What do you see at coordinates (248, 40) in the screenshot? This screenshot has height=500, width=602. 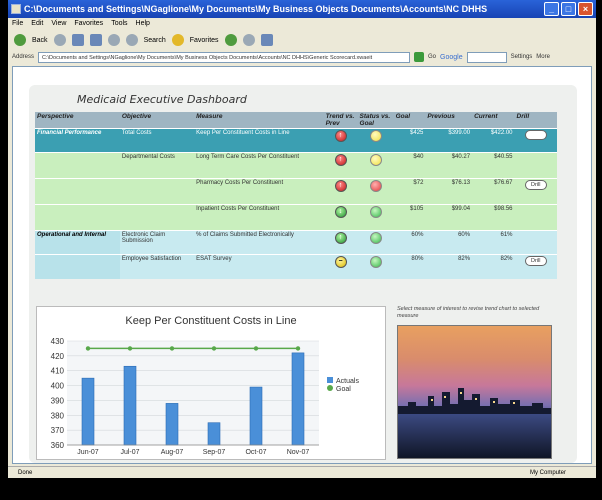 I see `mail-icon` at bounding box center [248, 40].